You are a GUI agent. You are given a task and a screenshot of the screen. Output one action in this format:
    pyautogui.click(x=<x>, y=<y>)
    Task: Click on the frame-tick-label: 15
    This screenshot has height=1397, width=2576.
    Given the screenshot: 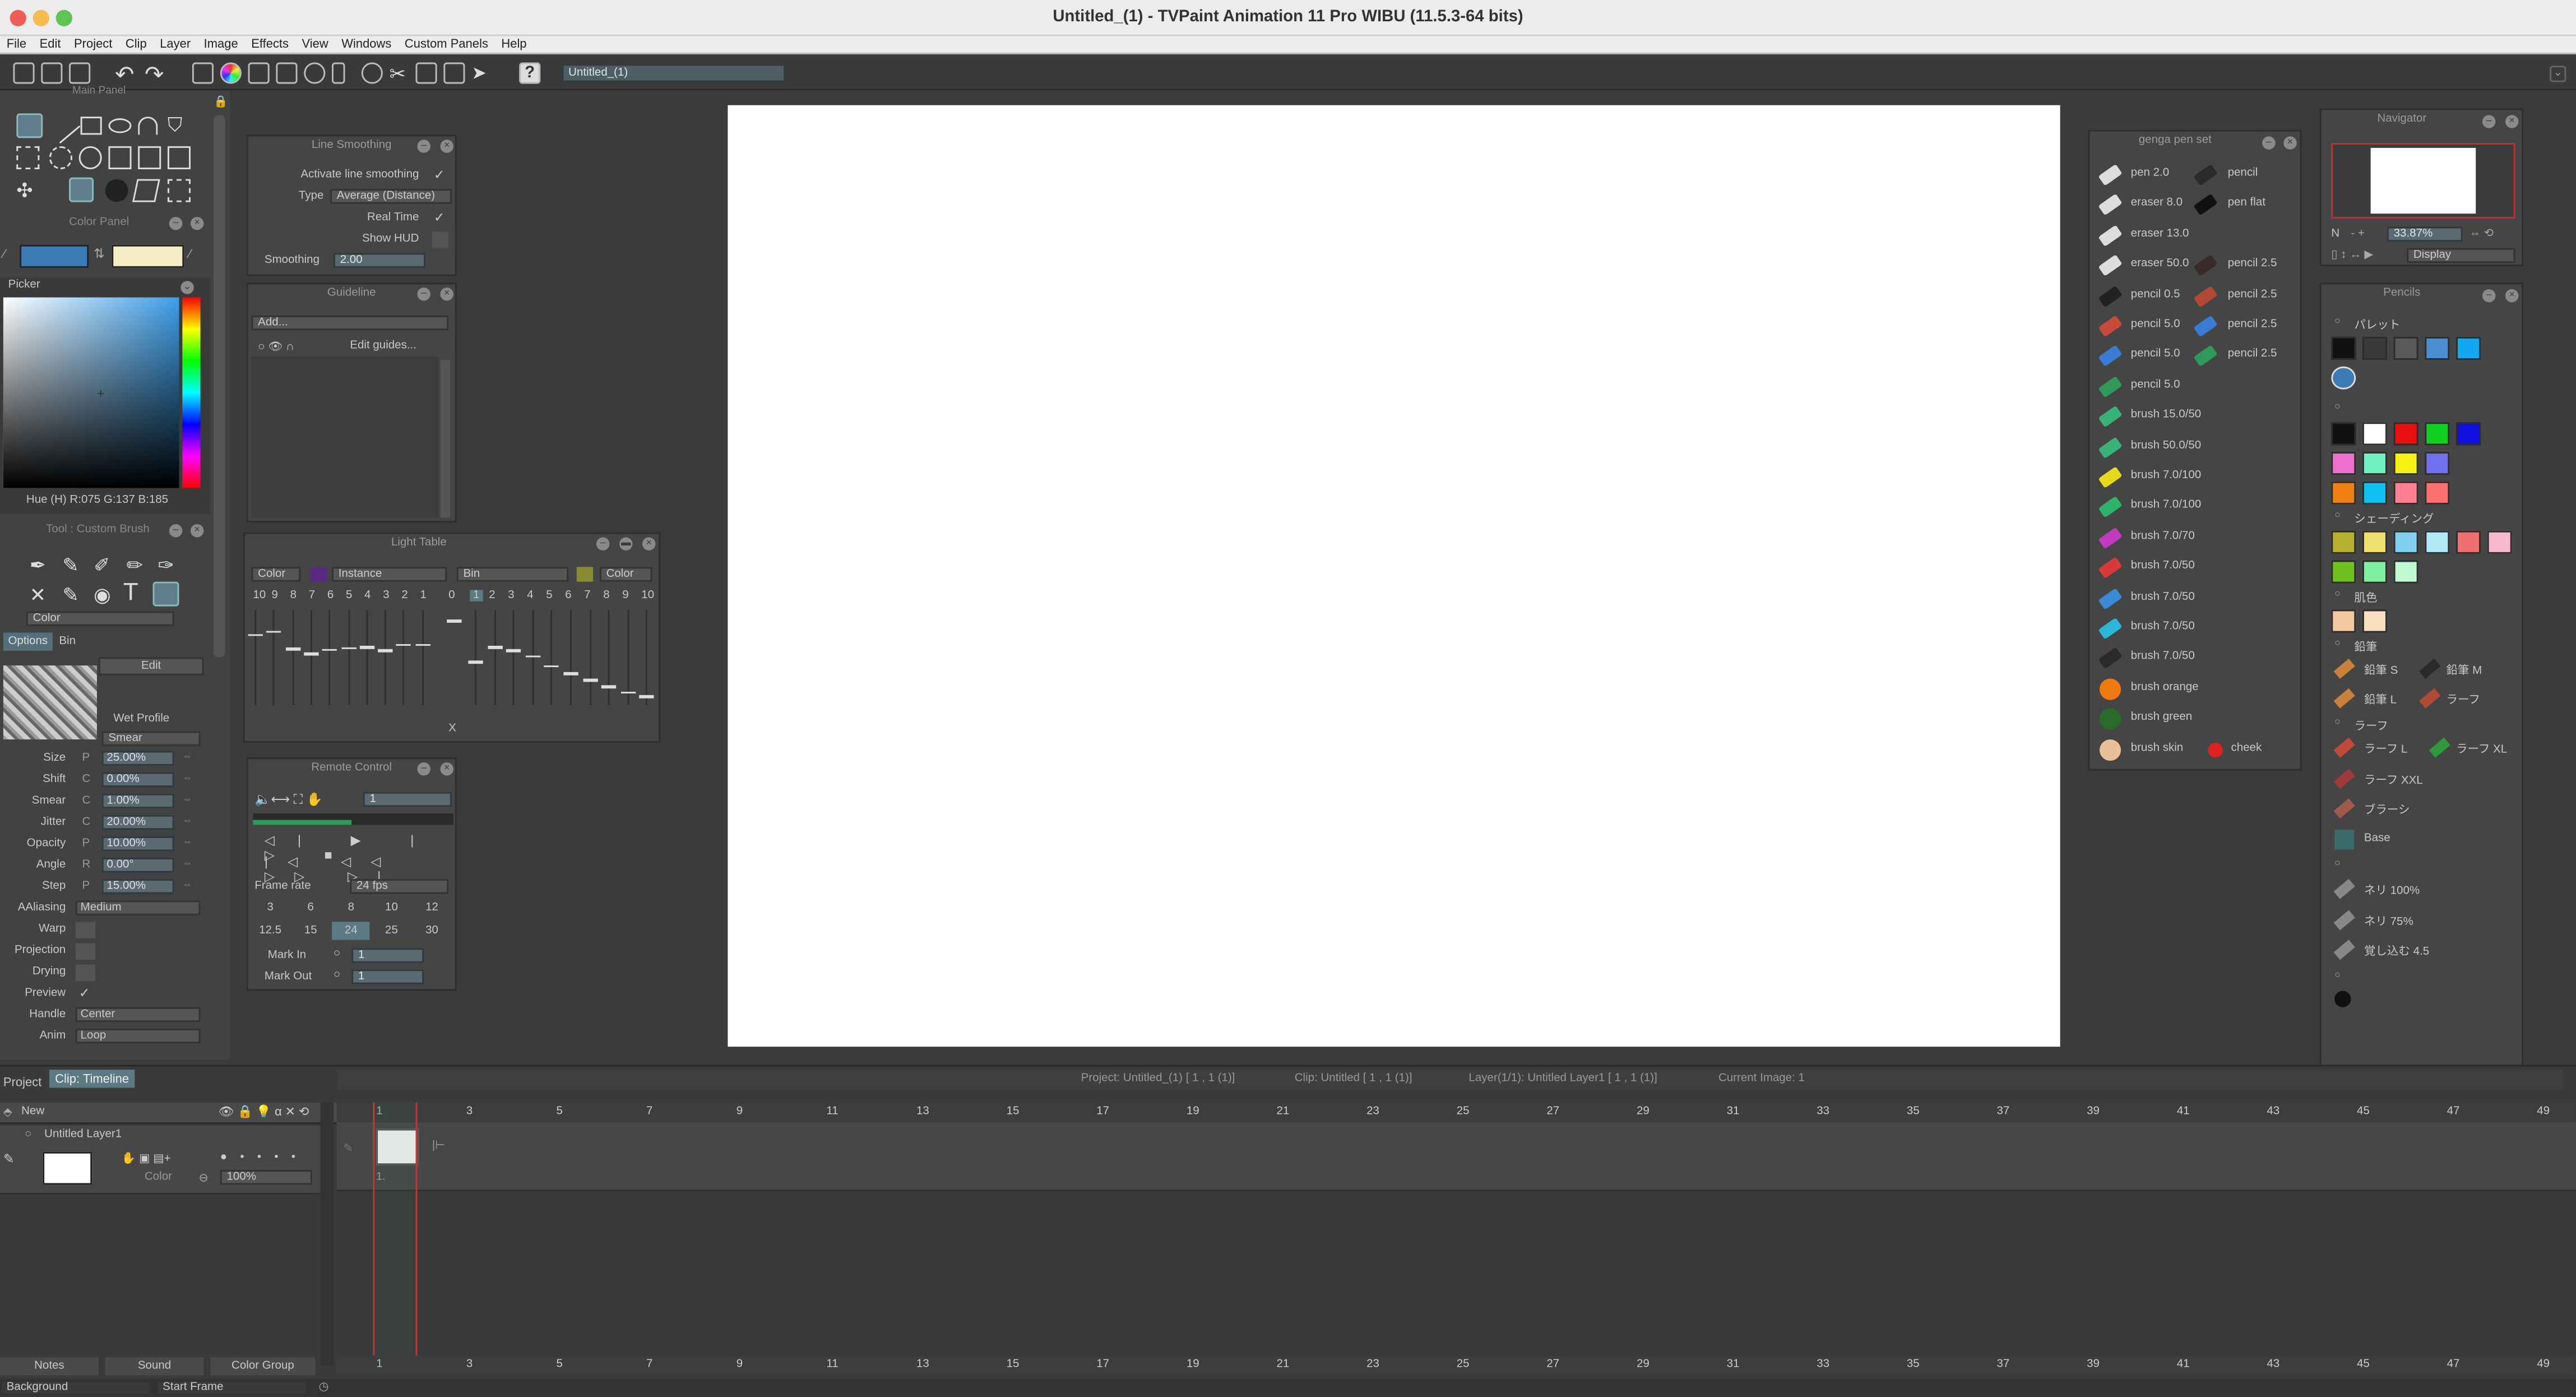 What is the action you would take?
    pyautogui.click(x=1013, y=1365)
    